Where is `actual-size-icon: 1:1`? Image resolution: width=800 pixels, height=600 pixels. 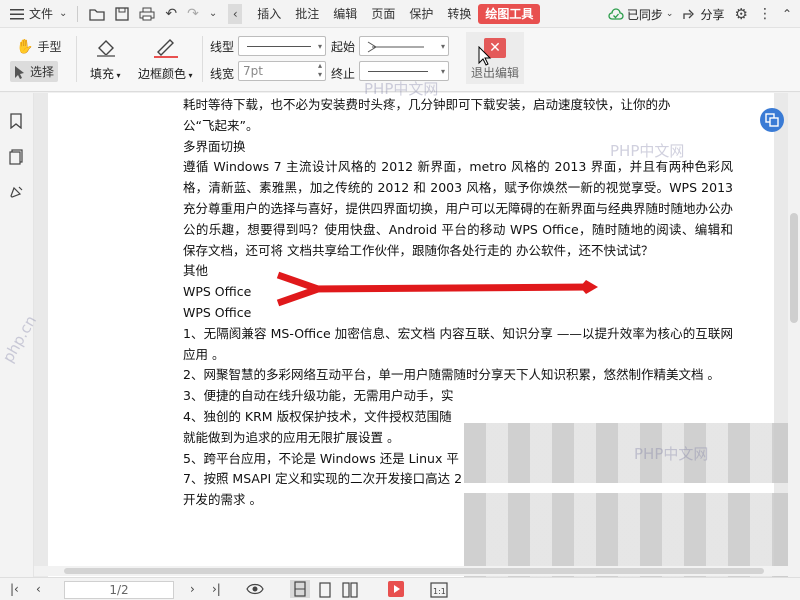 actual-size-icon: 1:1 is located at coordinates (439, 590).